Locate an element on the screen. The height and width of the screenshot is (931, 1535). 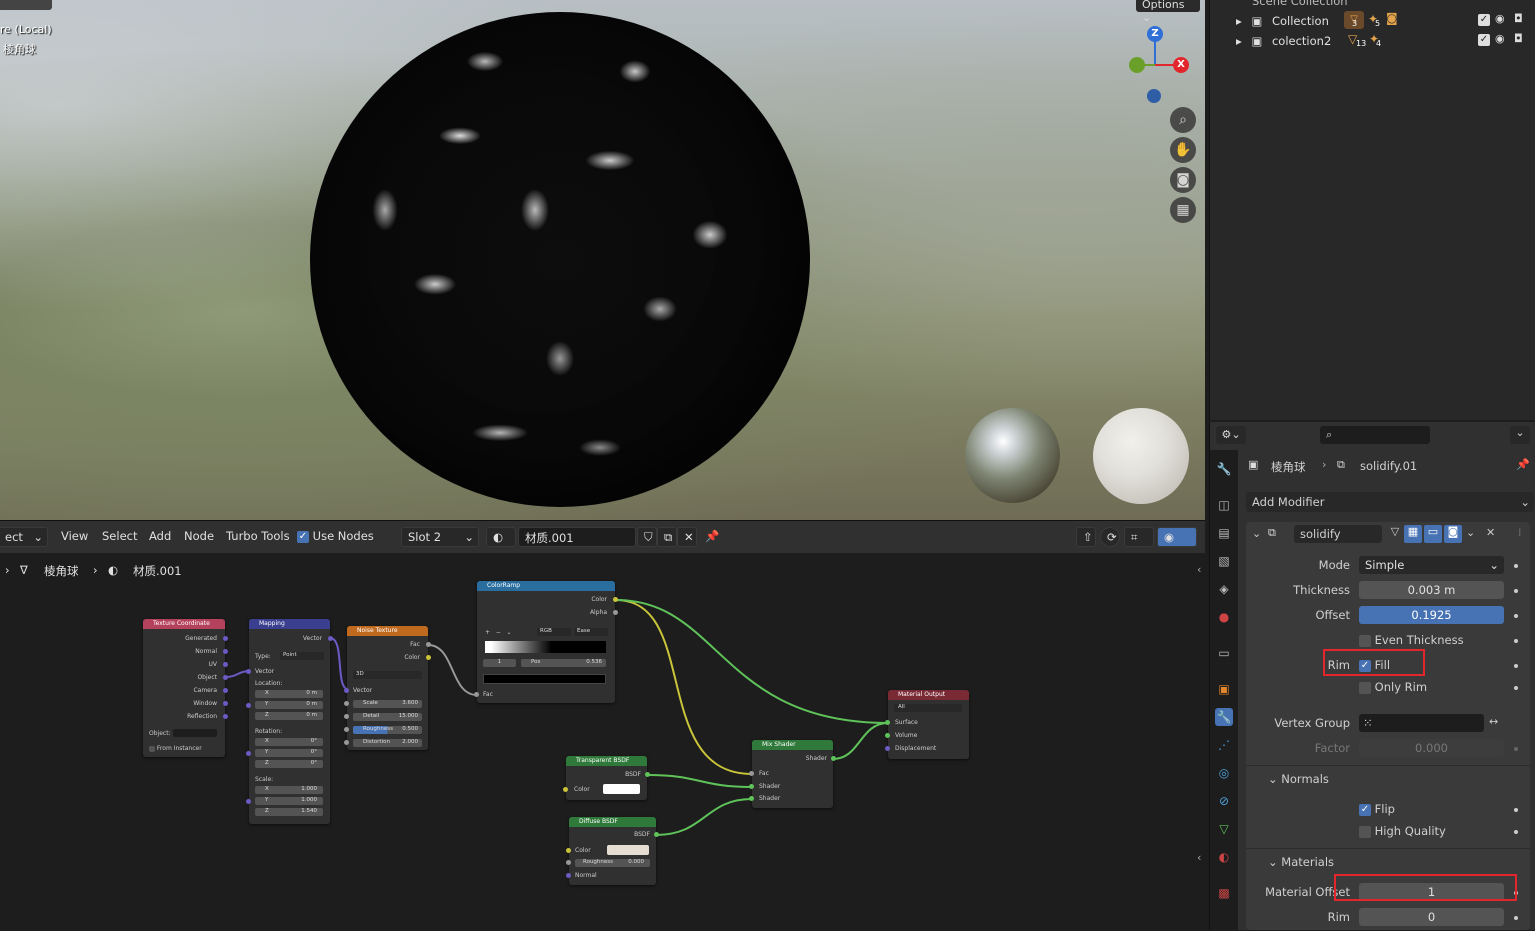
offset-field: 0.1925 is located at coordinates (1431, 615).